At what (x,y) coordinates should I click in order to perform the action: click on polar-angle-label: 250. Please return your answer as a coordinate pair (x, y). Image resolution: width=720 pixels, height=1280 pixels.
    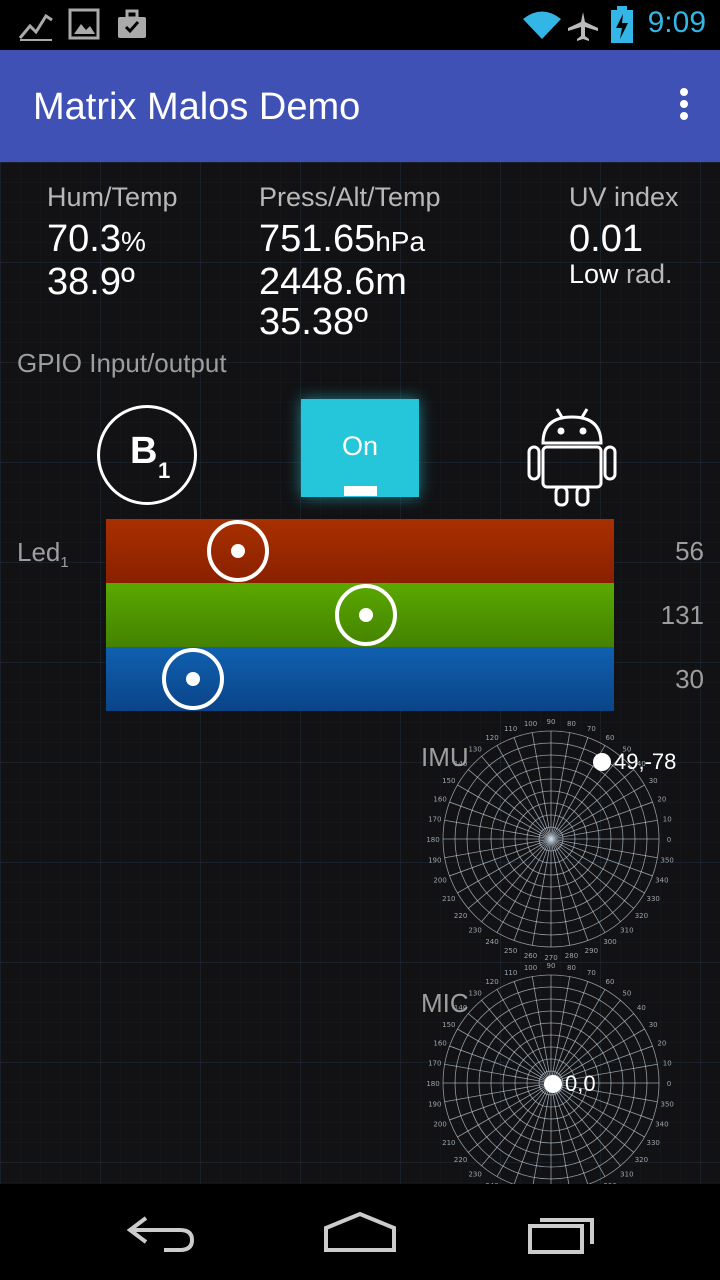
    Looking at the image, I should click on (510, 951).